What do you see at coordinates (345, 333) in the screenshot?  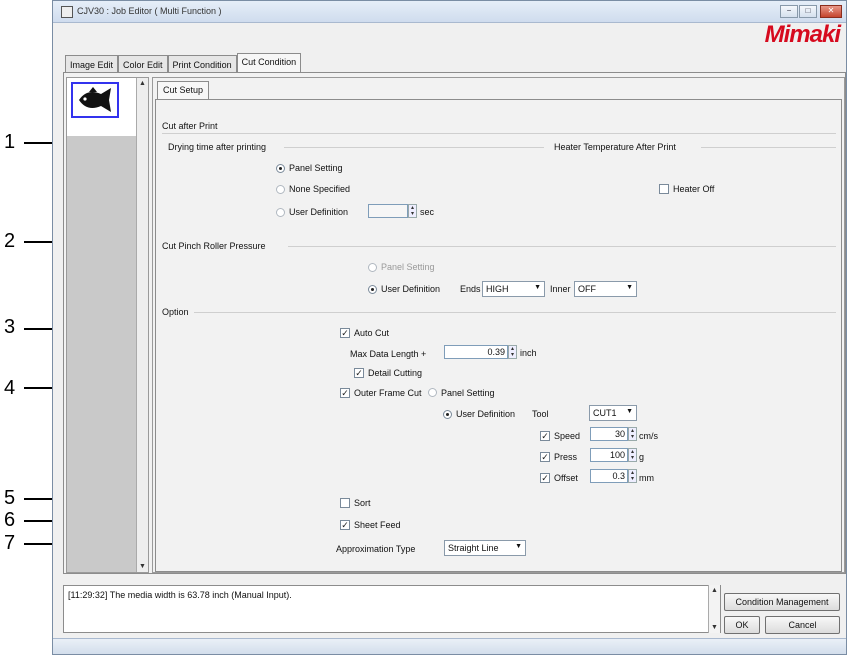 I see `auto-cut-checkbox: ✓` at bounding box center [345, 333].